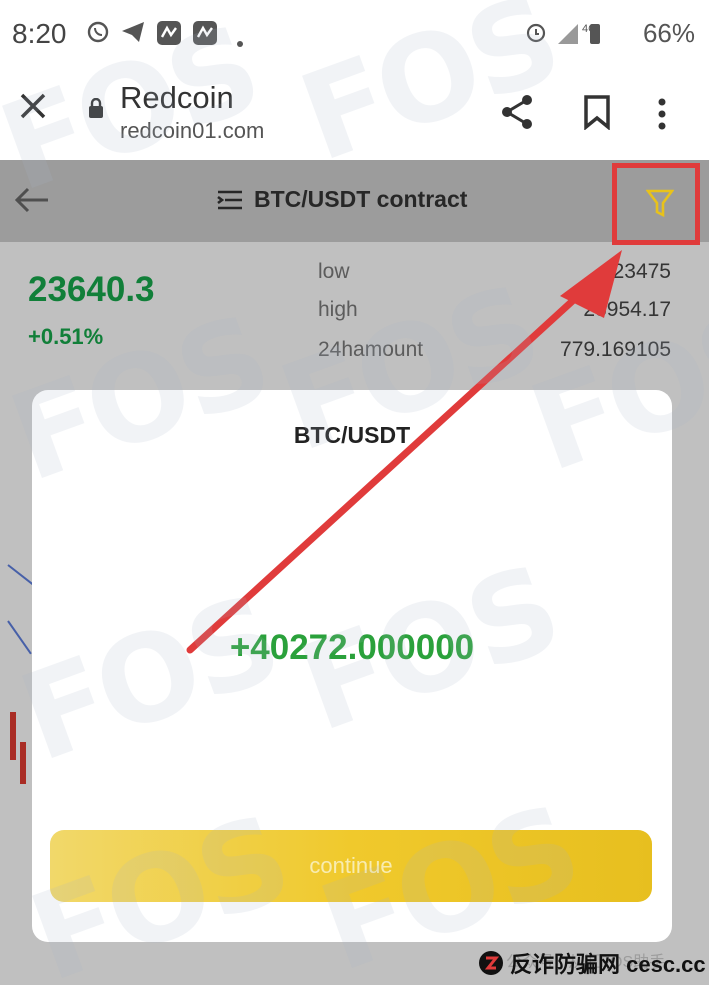  What do you see at coordinates (662, 114) in the screenshot?
I see `more-options-icon` at bounding box center [662, 114].